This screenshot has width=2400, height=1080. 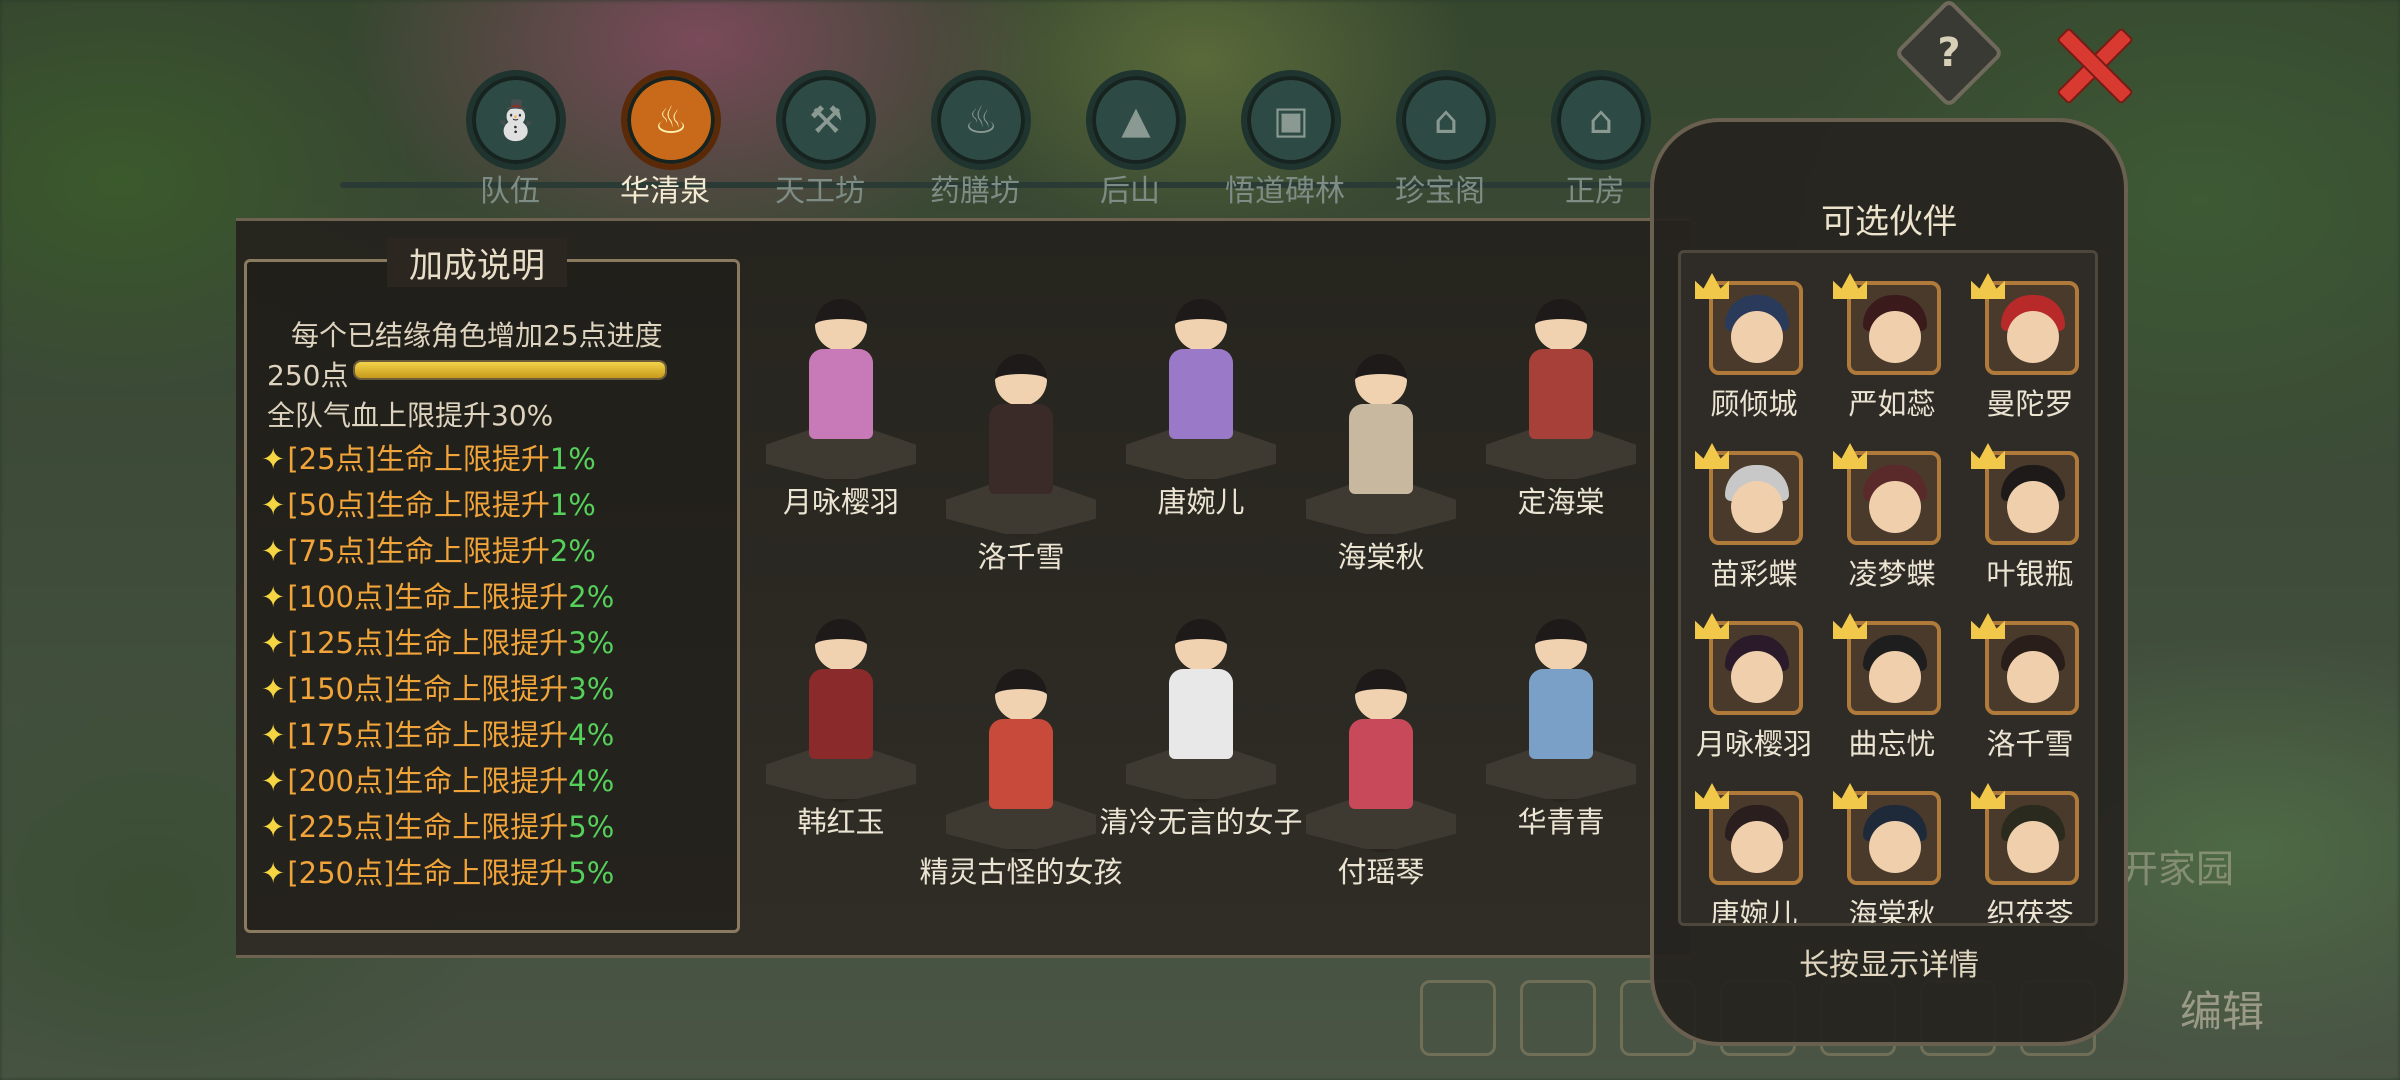 I want to click on bonus-level-item: ✦[100点]生命上限提升2%, so click(x=437, y=597).